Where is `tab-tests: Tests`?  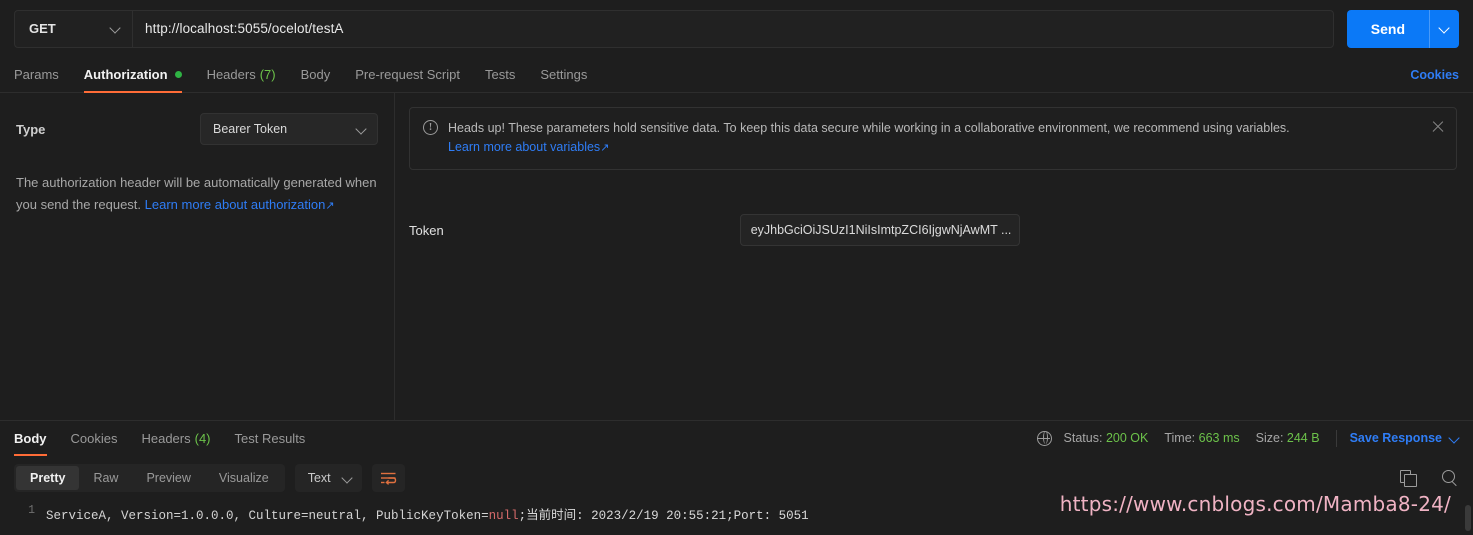 tab-tests: Tests is located at coordinates (500, 75).